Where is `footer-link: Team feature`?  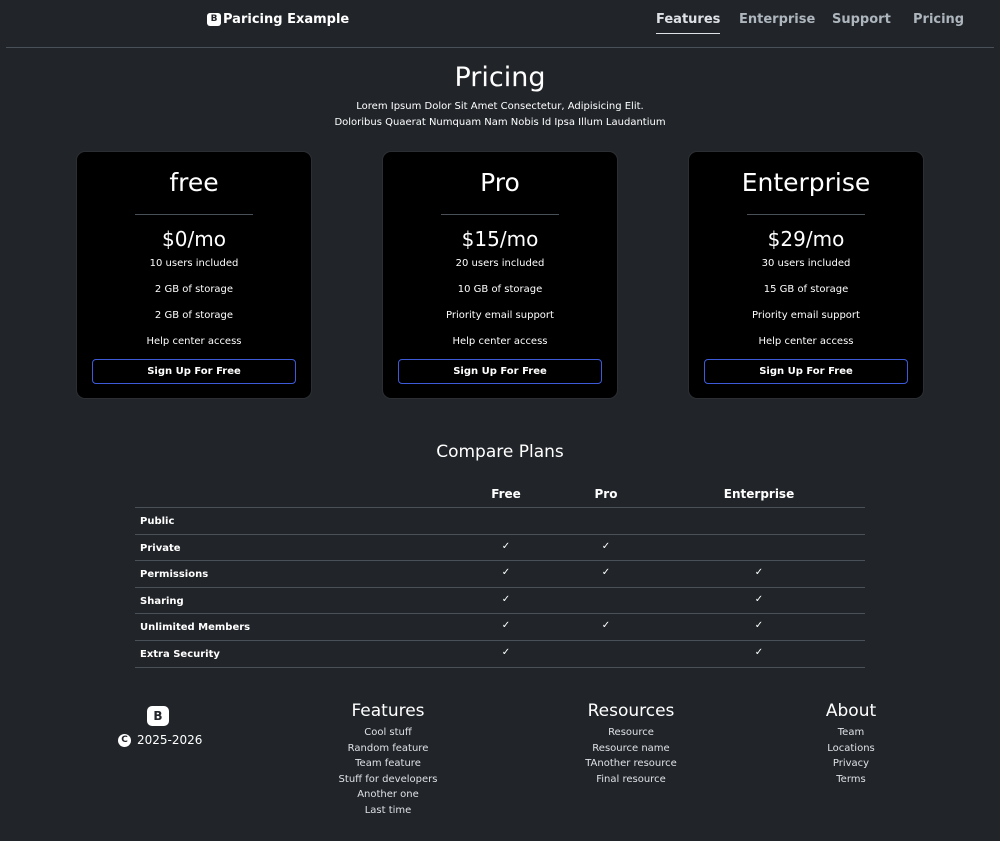
footer-link: Team feature is located at coordinates (388, 764).